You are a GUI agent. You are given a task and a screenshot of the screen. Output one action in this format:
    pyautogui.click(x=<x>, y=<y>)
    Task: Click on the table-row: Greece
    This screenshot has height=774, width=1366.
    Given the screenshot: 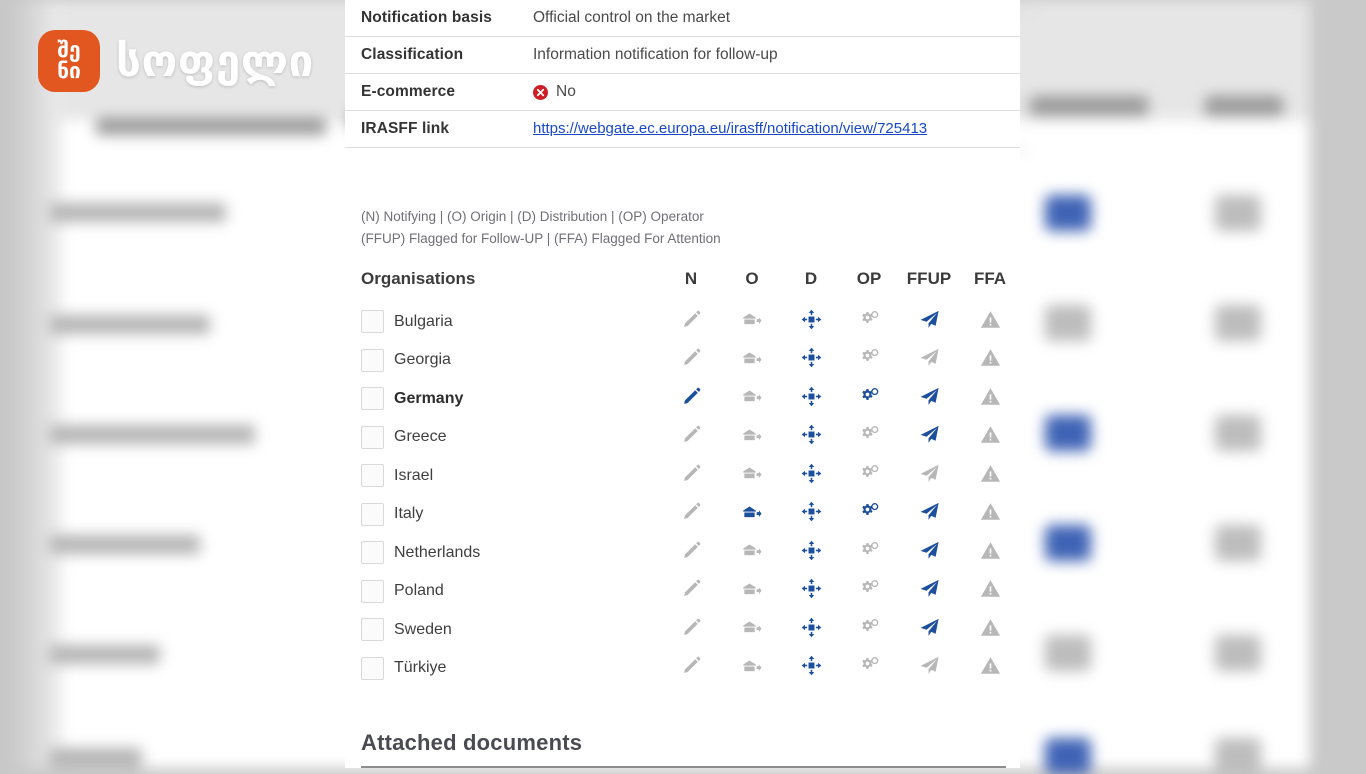 What is the action you would take?
    pyautogui.click(x=682, y=437)
    